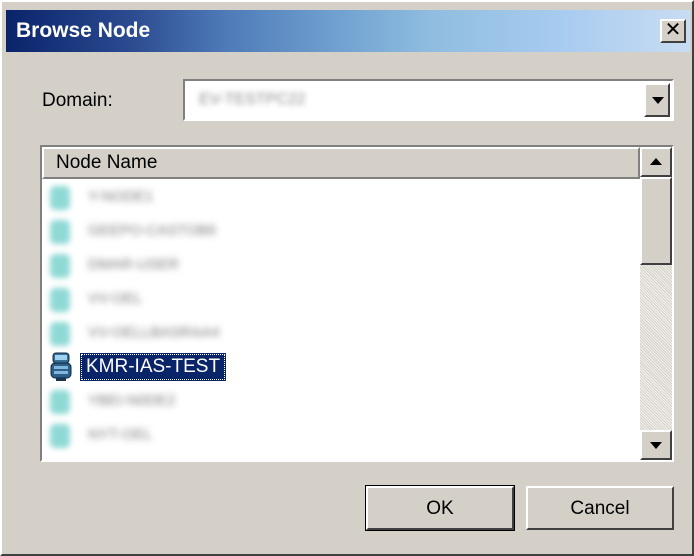 Image resolution: width=694 pixels, height=556 pixels. Describe the element at coordinates (428, 100) in the screenshot. I see `domain-select: EV-TESTPC22` at that location.